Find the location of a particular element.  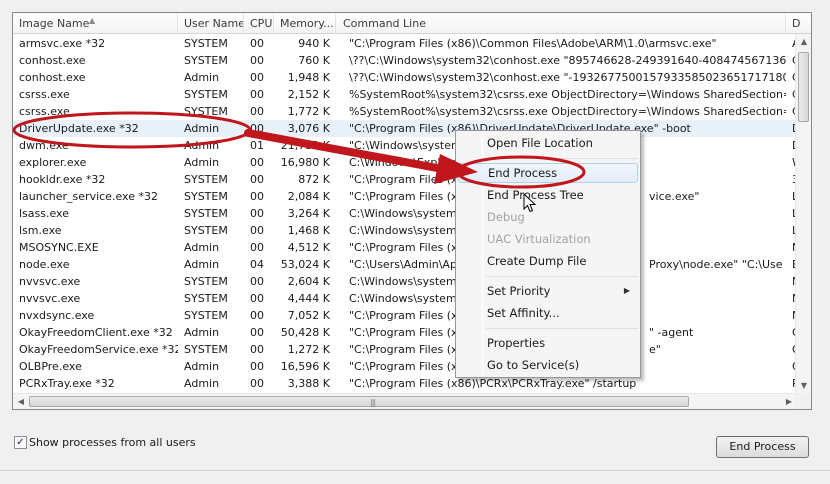

menu-item-go-to-service-s: Go to Service(s) is located at coordinates (548, 365).